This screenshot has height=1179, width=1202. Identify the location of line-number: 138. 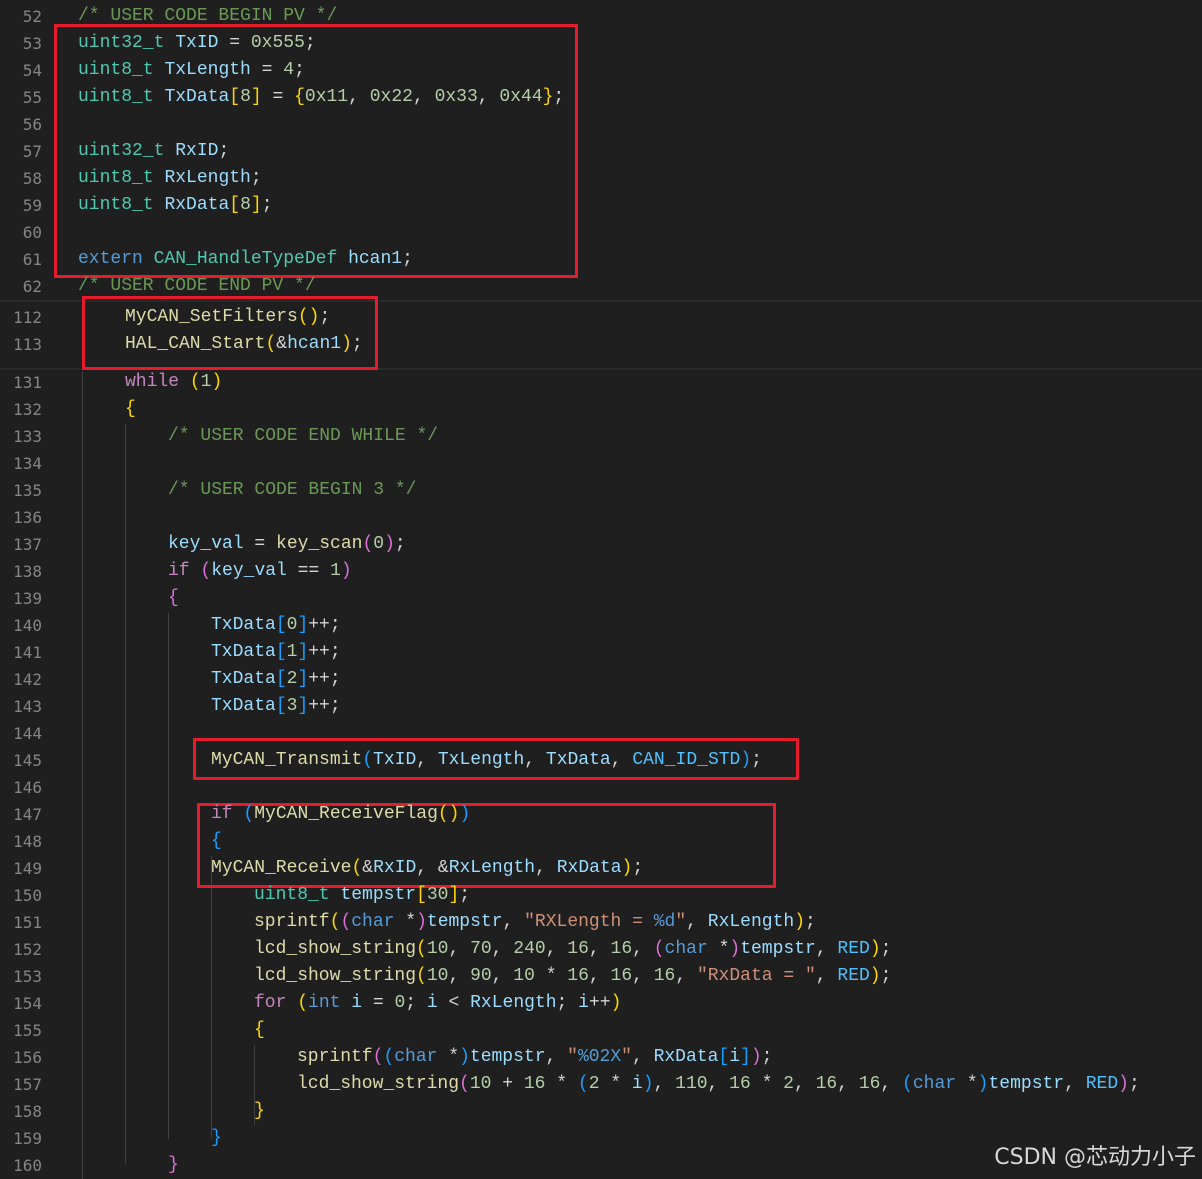
(27, 571).